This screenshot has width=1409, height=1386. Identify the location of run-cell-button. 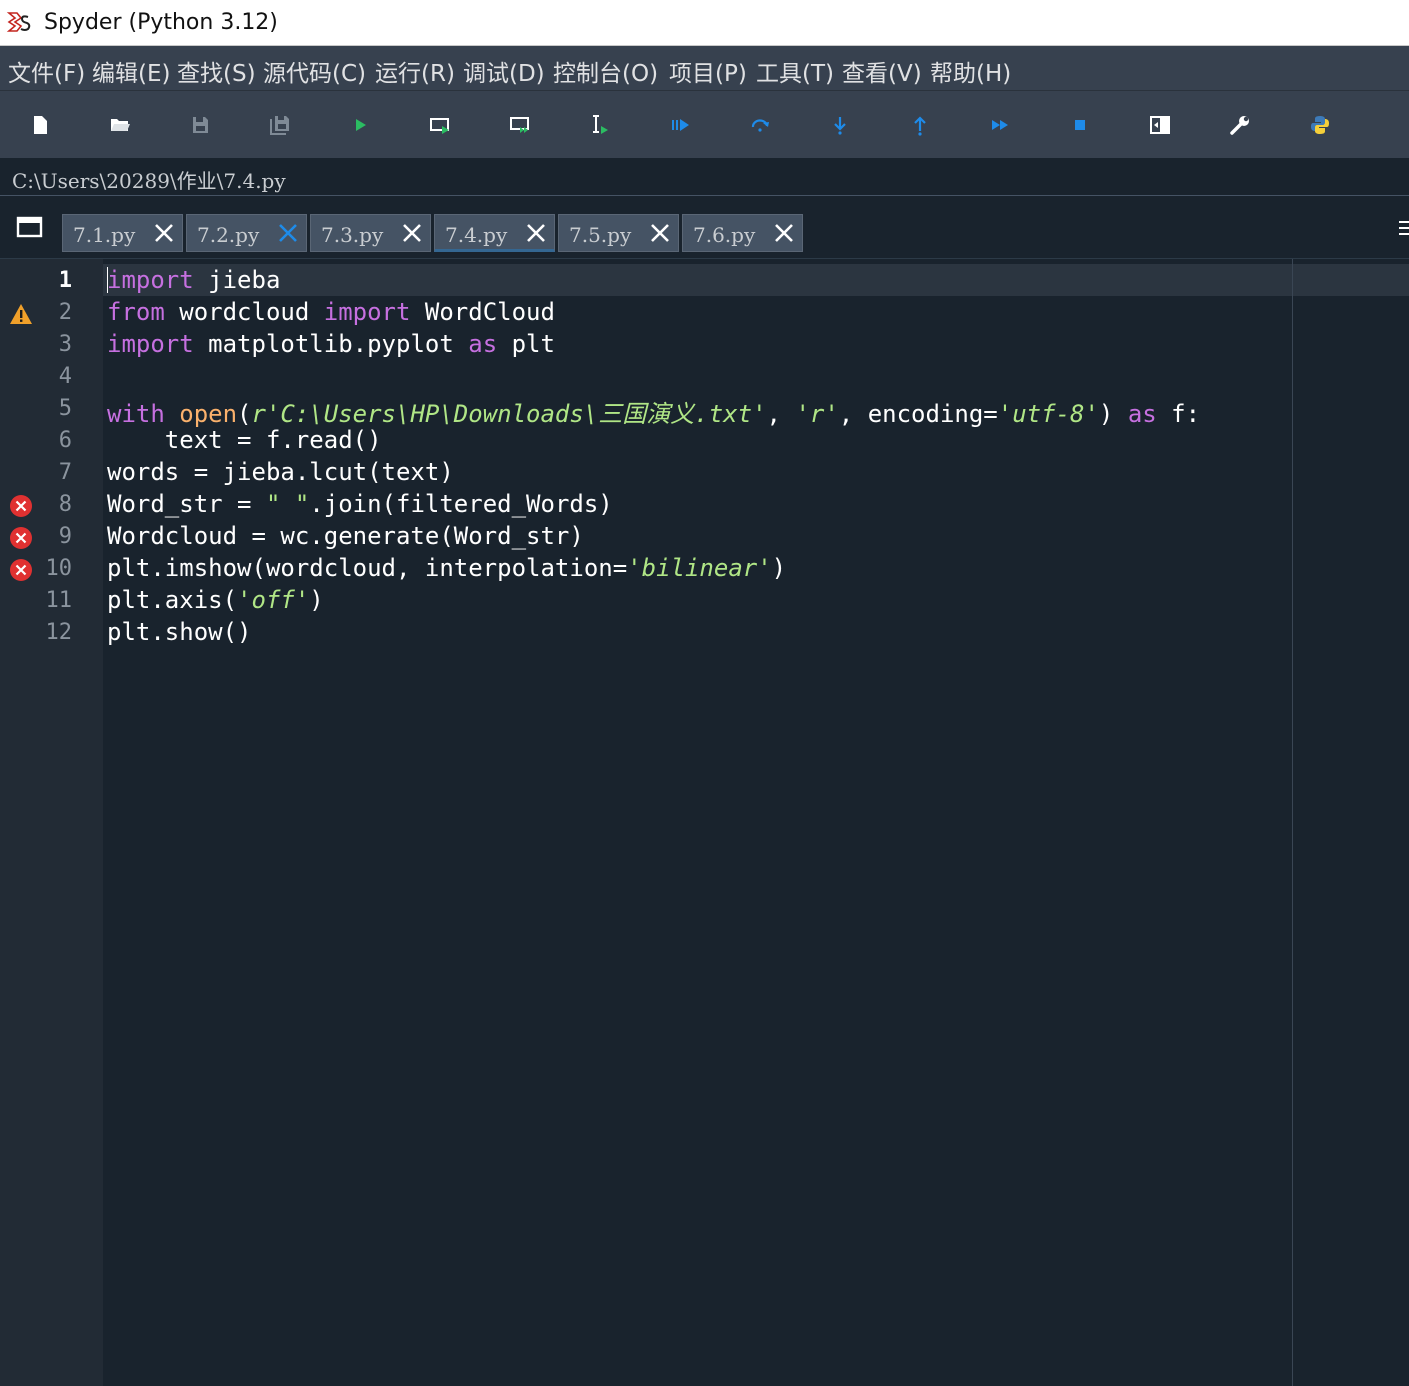
(440, 125).